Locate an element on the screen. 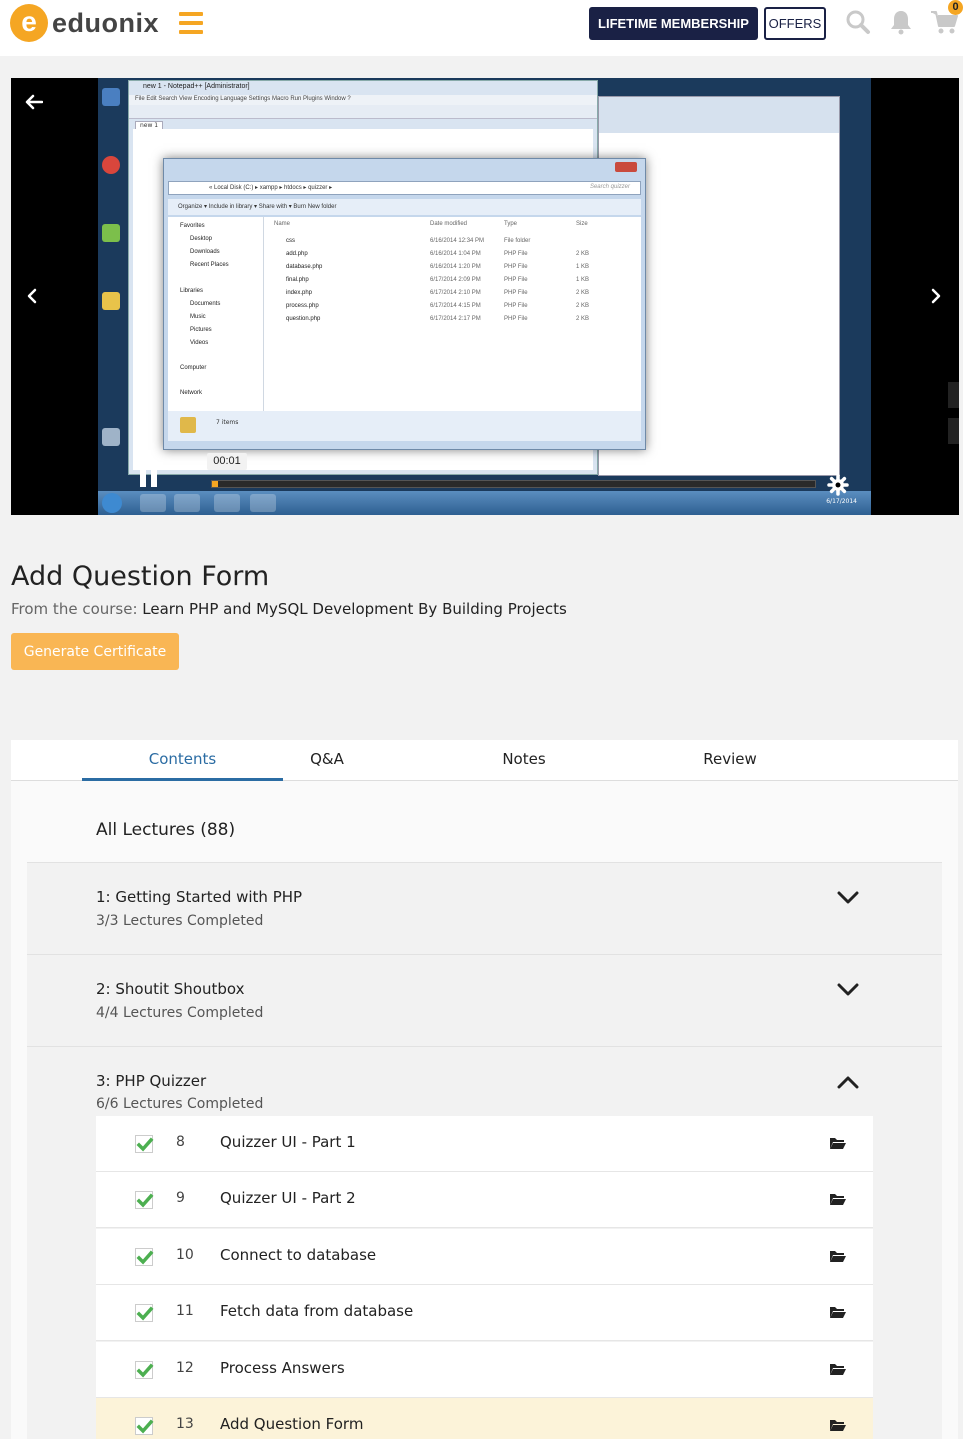  taskbar-chrome-icon is located at coordinates (227, 503).